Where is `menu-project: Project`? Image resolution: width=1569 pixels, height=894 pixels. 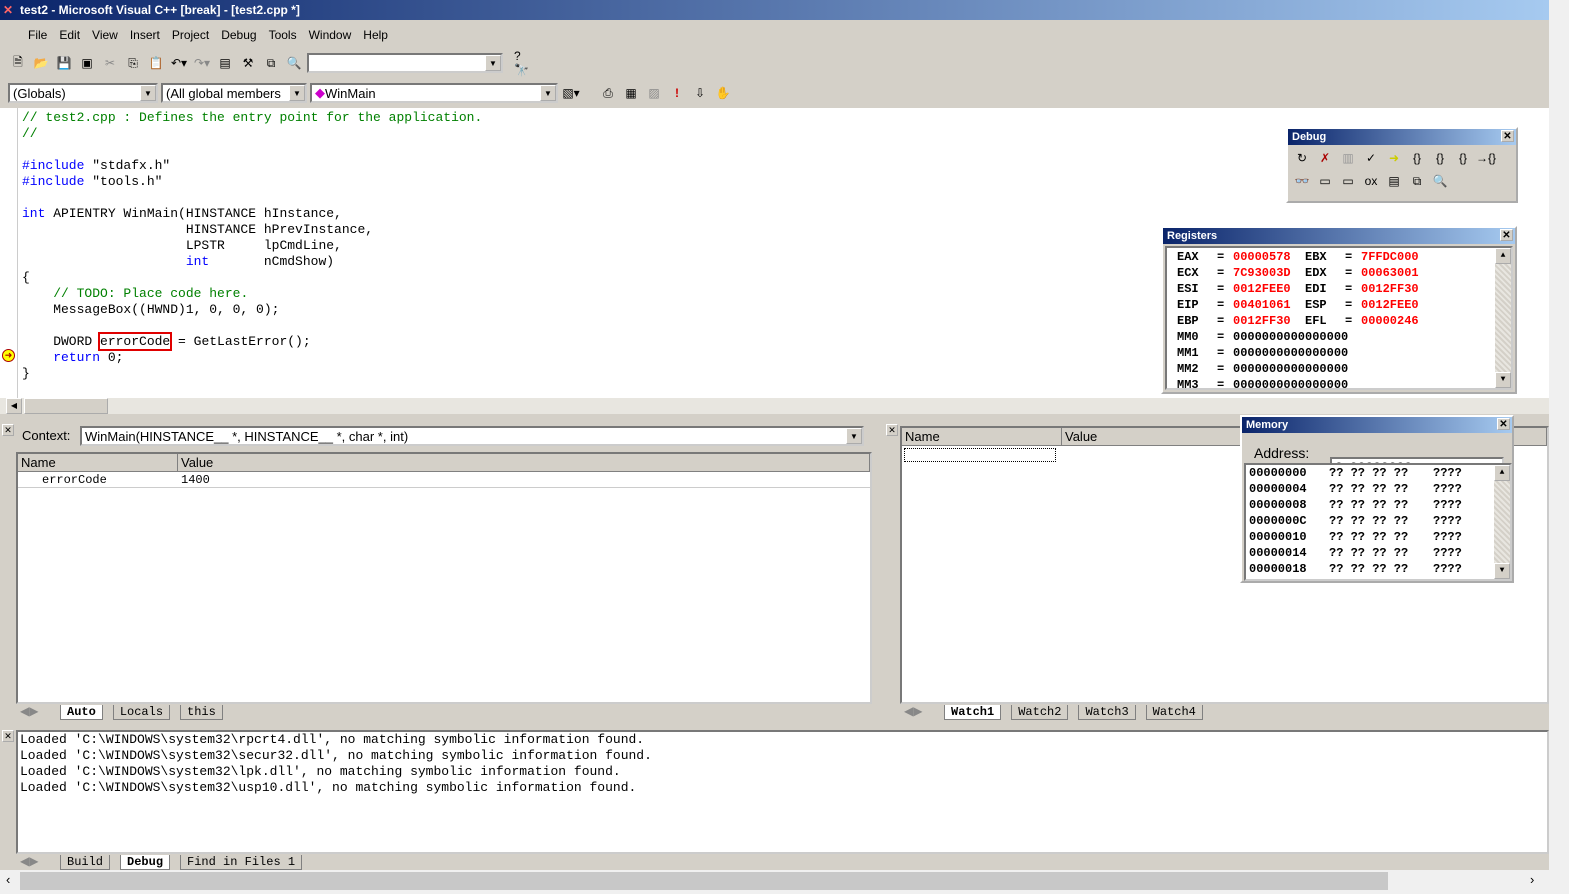
menu-project: Project is located at coordinates (190, 35).